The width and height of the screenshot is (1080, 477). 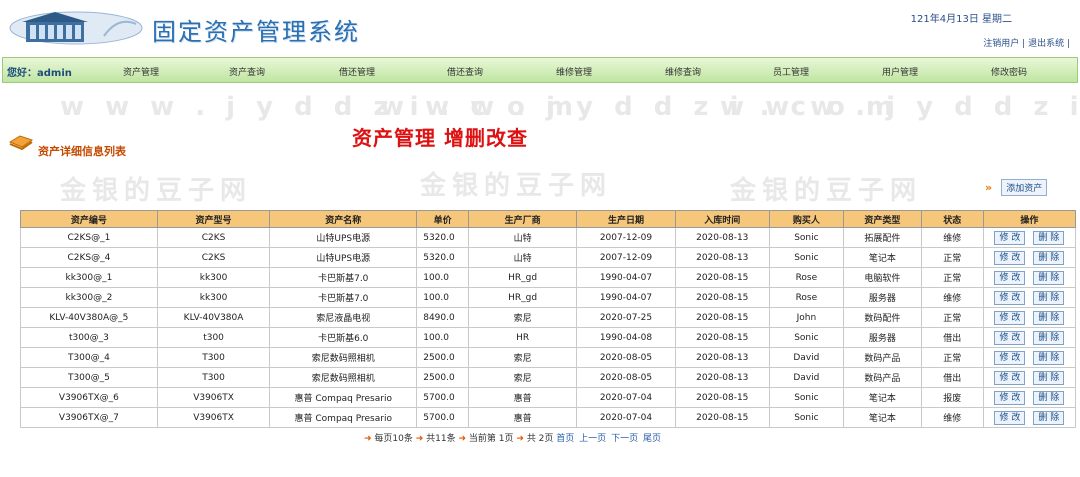 What do you see at coordinates (806, 257) in the screenshot?
I see `table-cell: Sonic` at bounding box center [806, 257].